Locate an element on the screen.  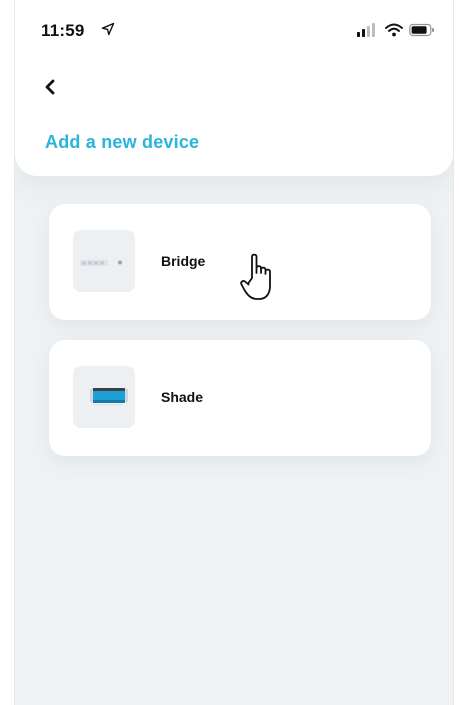
battery-icon is located at coordinates (421, 30).